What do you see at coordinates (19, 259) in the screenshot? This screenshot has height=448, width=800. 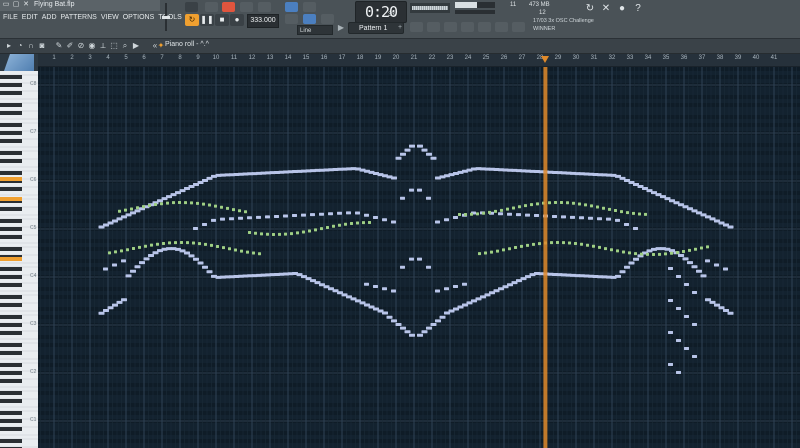 I see `piano-keys` at bounding box center [19, 259].